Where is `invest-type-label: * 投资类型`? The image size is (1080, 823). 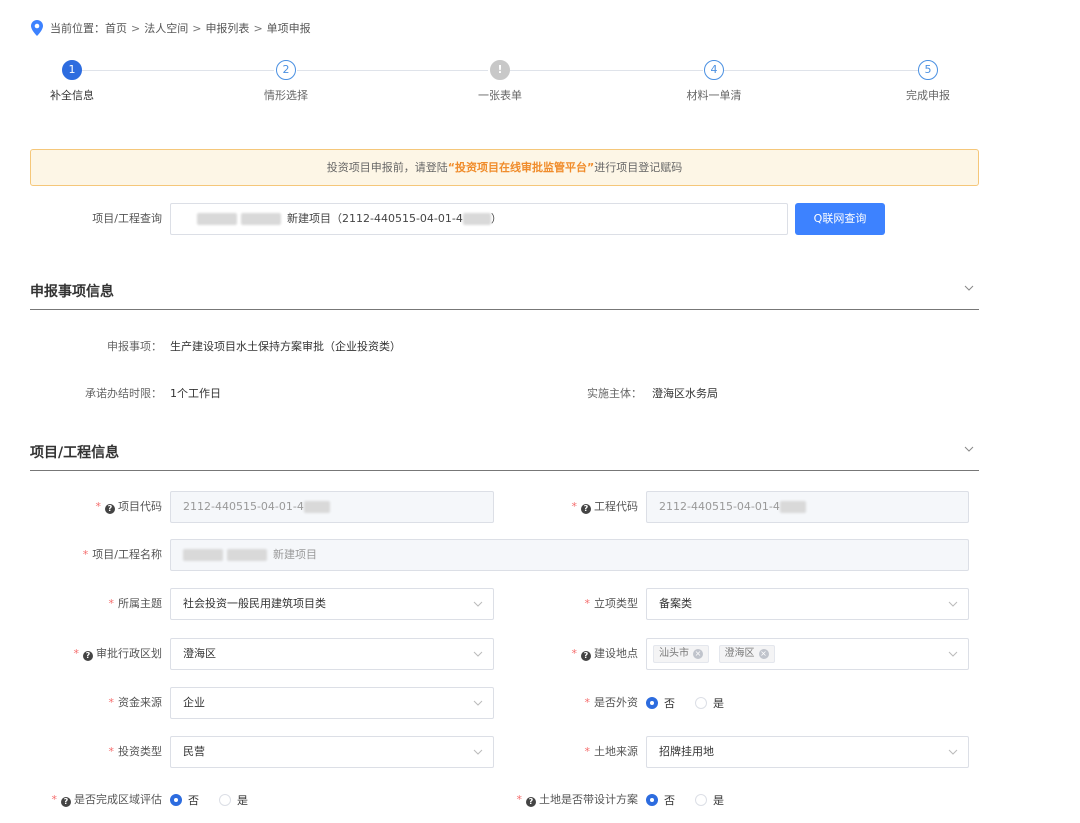
invest-type-label: * 投资类型 is located at coordinates (135, 751).